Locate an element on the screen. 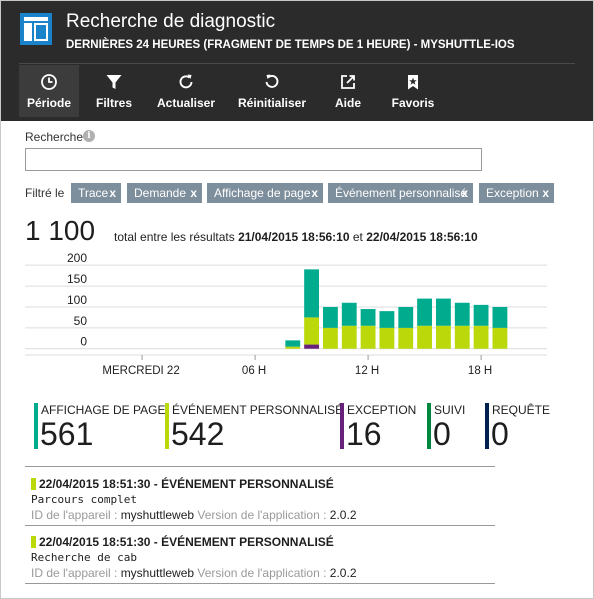 This screenshot has height=599, width=594. filters-button: Filtres is located at coordinates (114, 91).